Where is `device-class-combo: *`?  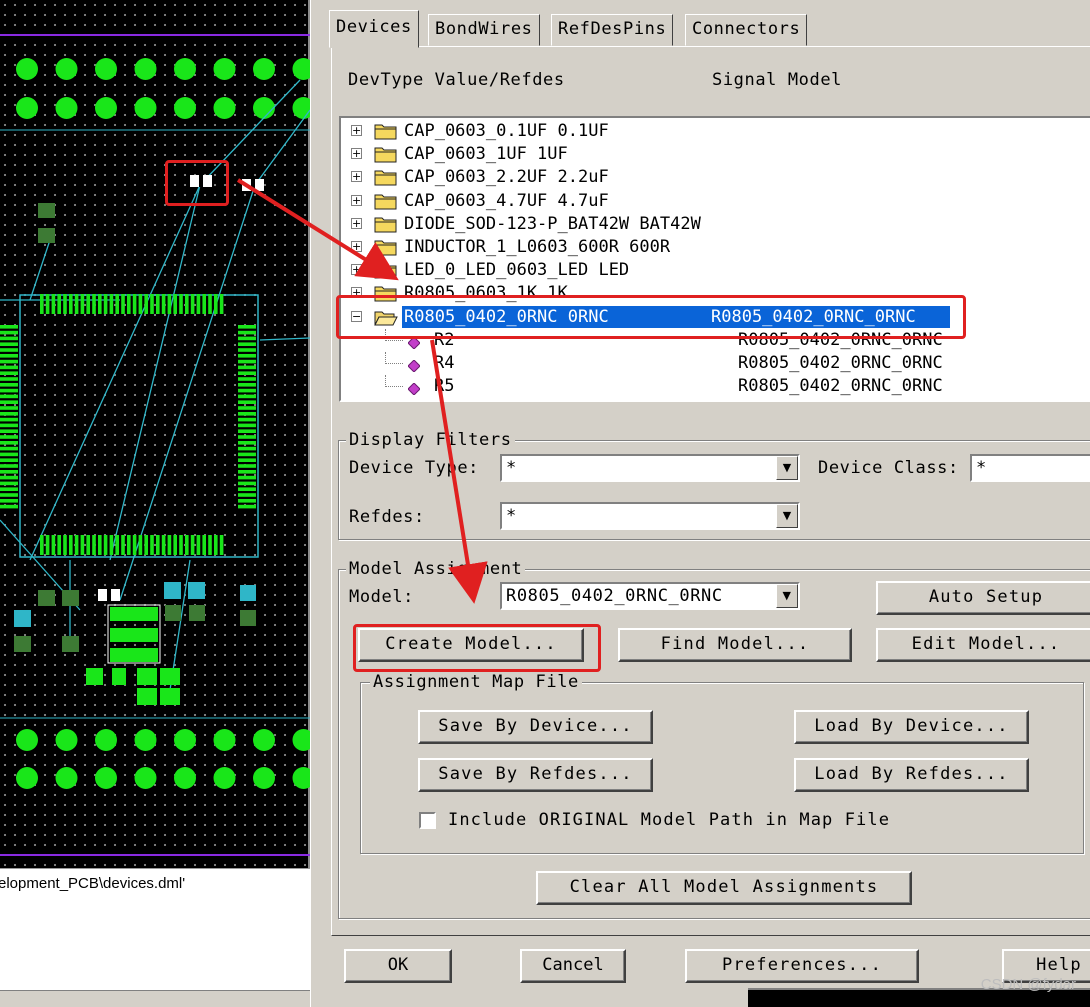
device-class-combo: * is located at coordinates (1030, 468).